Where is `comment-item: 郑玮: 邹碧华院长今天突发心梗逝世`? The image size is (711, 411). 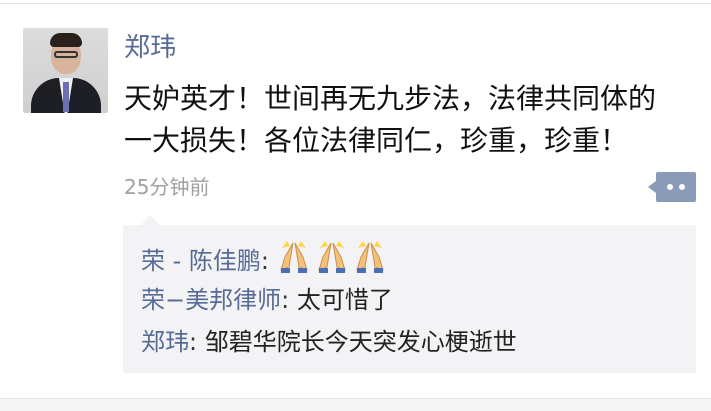
comment-item: 郑玮: 邹碧华院长今天突发心梗逝世 is located at coordinates (329, 342).